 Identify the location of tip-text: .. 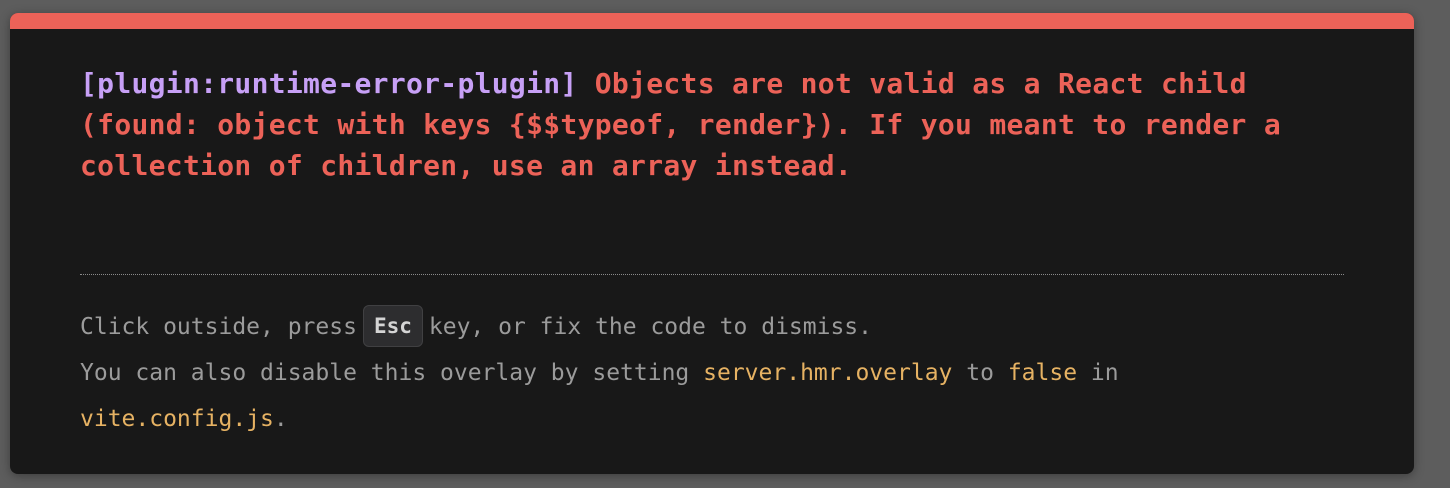
(280, 419).